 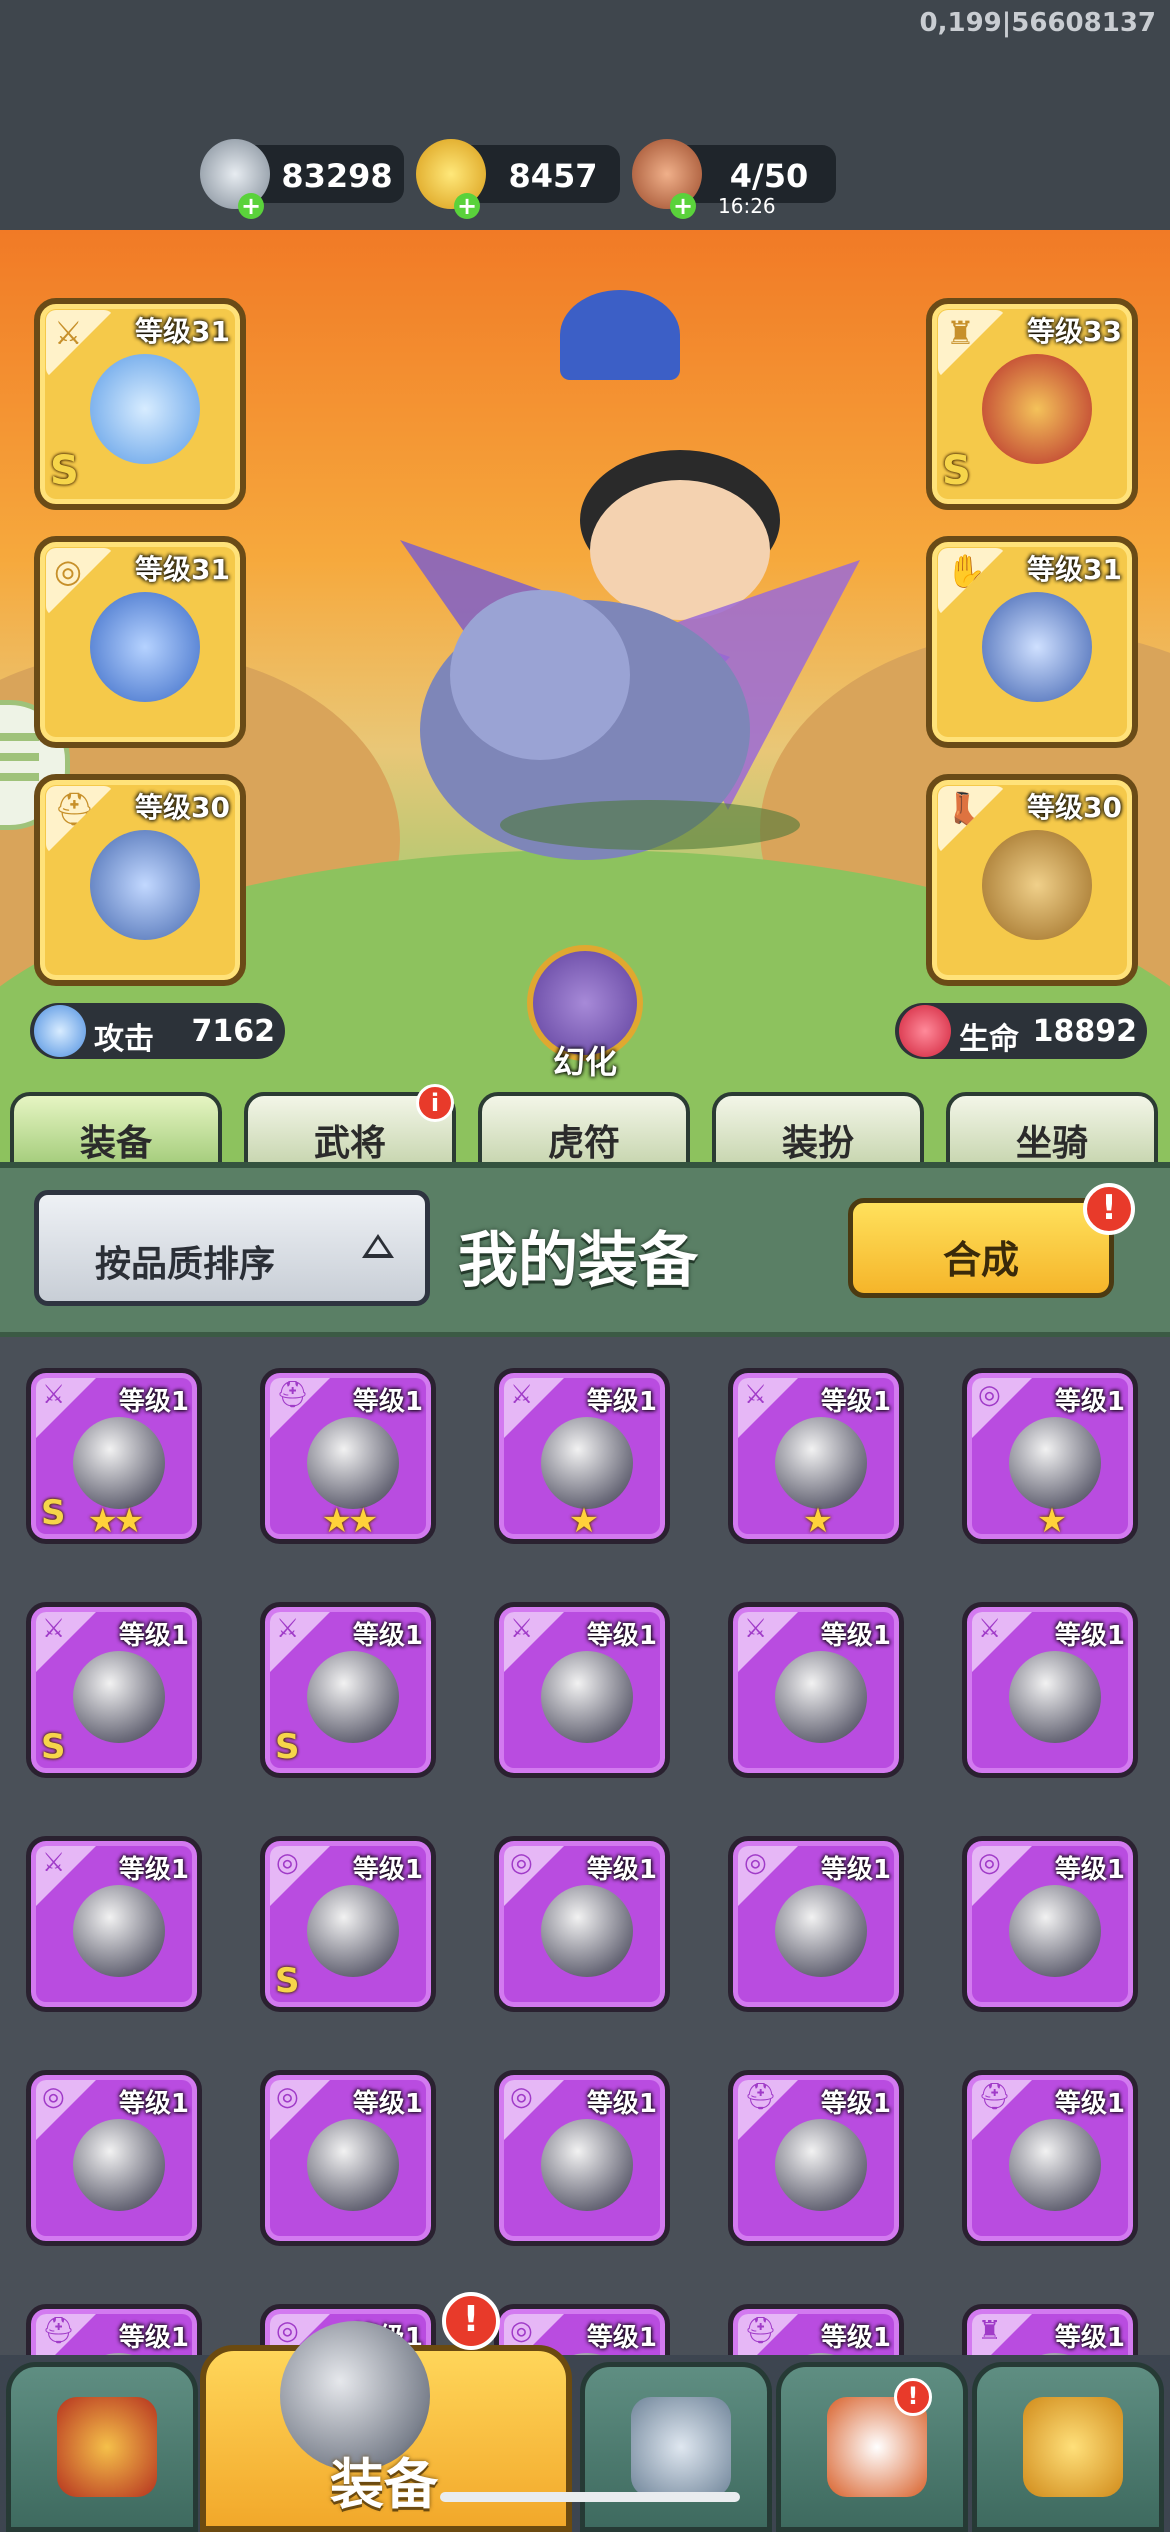 I want to click on inventory-item: ◎ 等级1 ★, so click(x=1050, y=1456).